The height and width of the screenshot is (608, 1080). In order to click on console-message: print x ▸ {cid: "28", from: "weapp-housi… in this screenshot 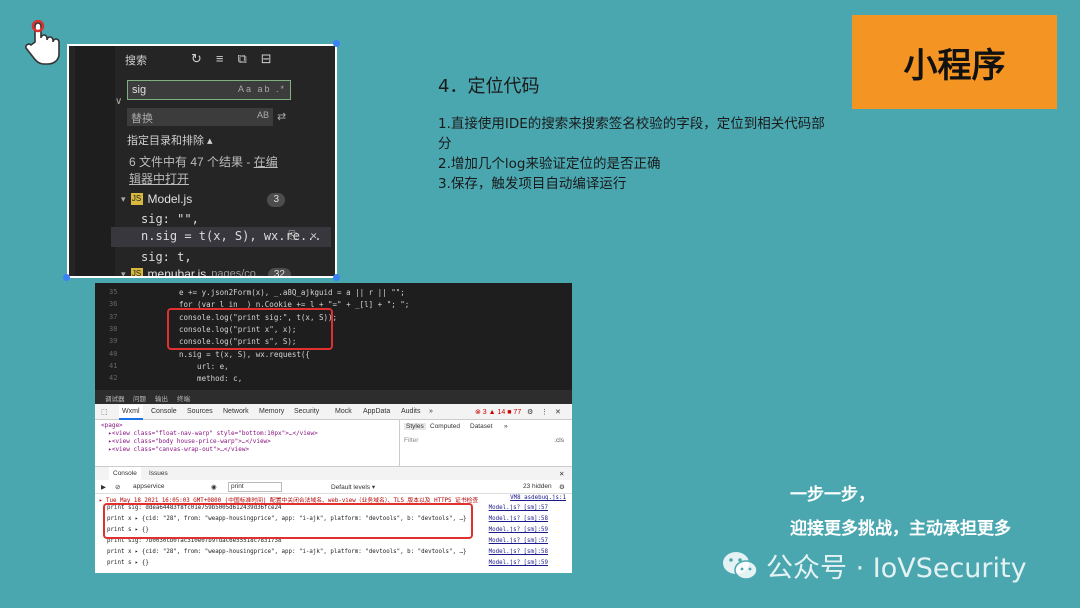, I will do `click(287, 552)`.